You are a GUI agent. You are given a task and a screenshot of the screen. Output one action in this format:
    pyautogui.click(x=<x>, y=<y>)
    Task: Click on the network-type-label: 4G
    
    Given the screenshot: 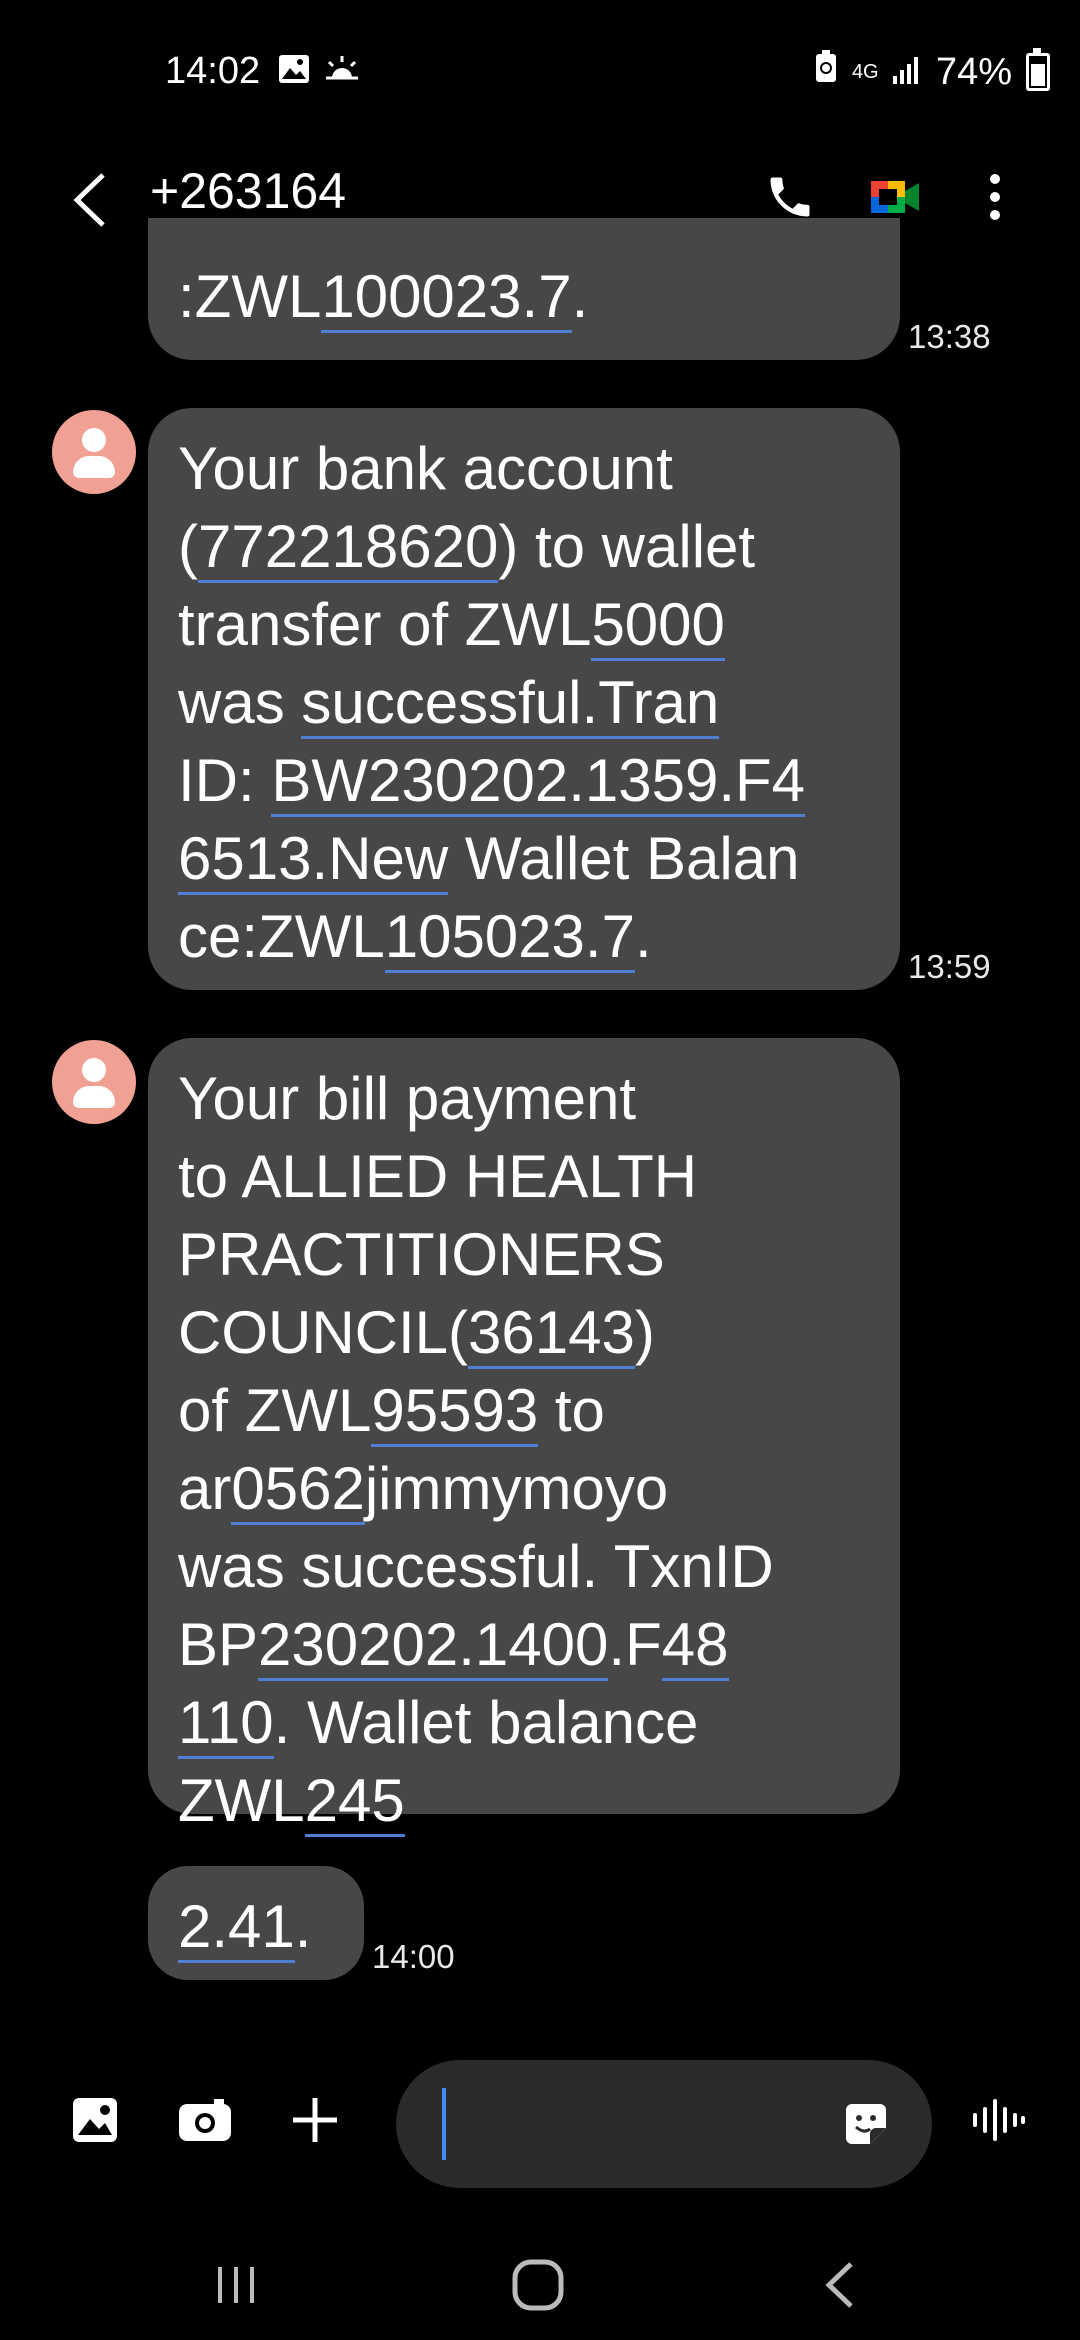 What is the action you would take?
    pyautogui.click(x=865, y=72)
    